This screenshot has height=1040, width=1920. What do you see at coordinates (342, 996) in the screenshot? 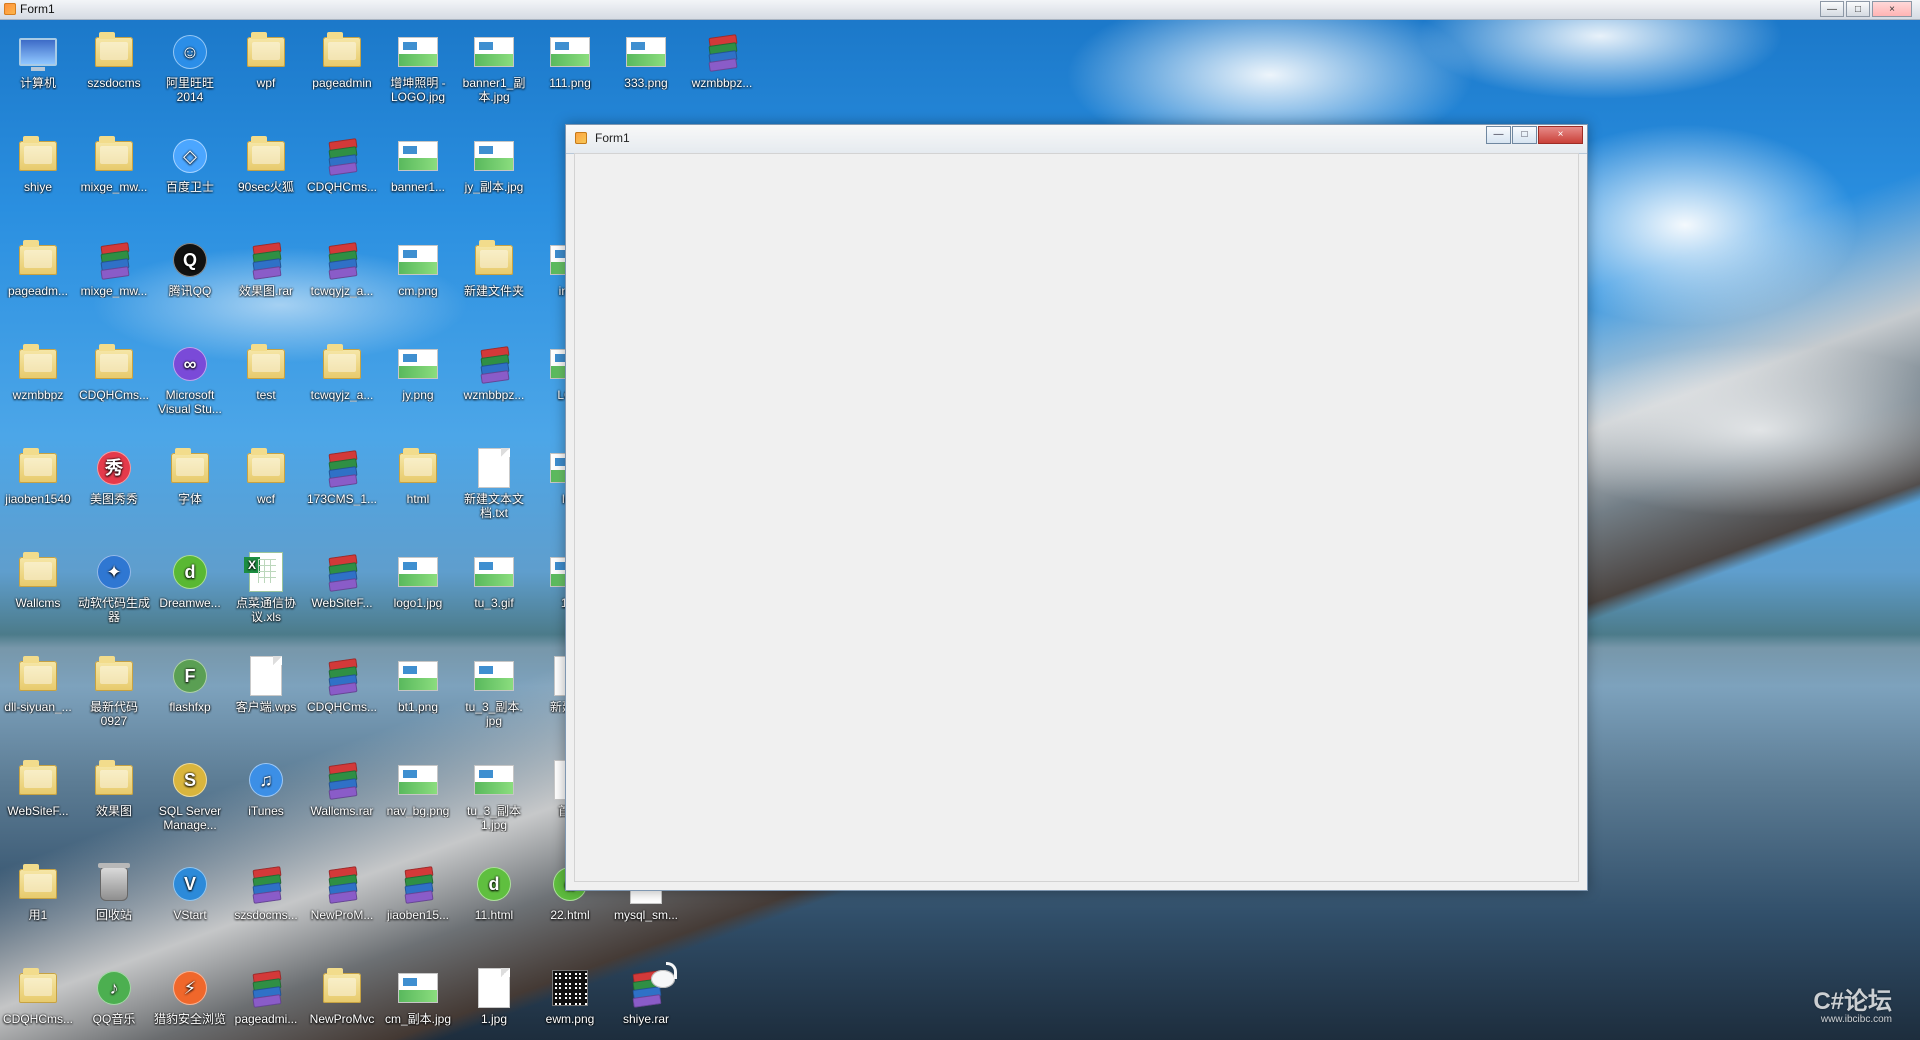
I see `desktop-icon-newpromvc: NewProMvc` at bounding box center [342, 996].